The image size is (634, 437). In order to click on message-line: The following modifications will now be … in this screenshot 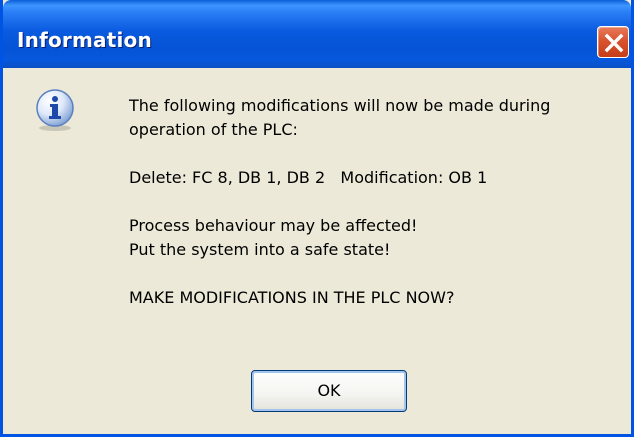, I will do `click(340, 105)`.